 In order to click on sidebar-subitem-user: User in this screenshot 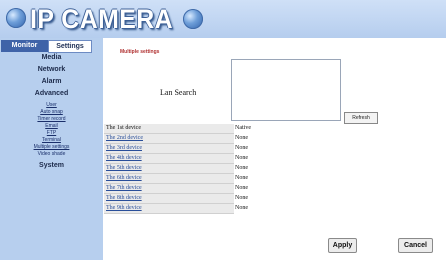, I will do `click(51, 105)`.